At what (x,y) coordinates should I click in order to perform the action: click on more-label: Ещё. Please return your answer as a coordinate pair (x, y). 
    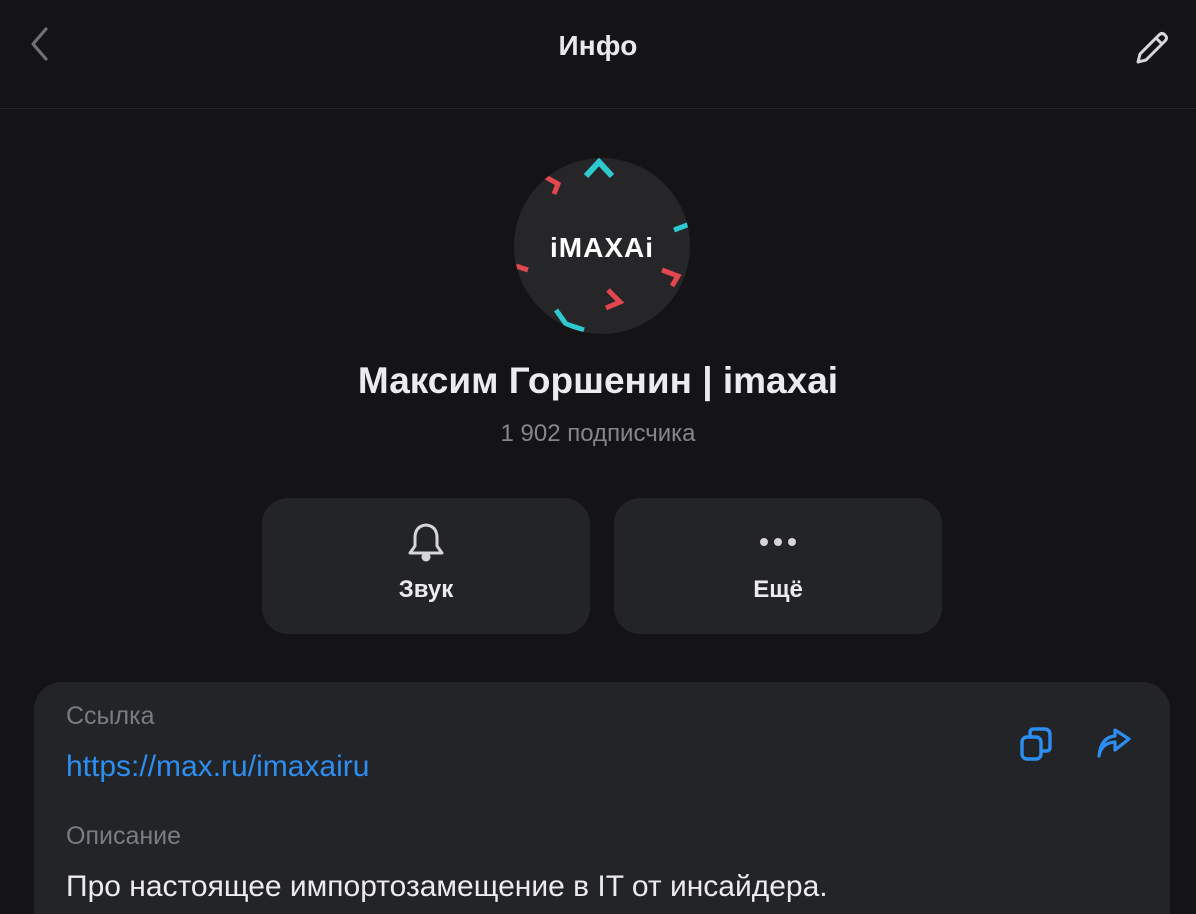
    Looking at the image, I should click on (778, 589).